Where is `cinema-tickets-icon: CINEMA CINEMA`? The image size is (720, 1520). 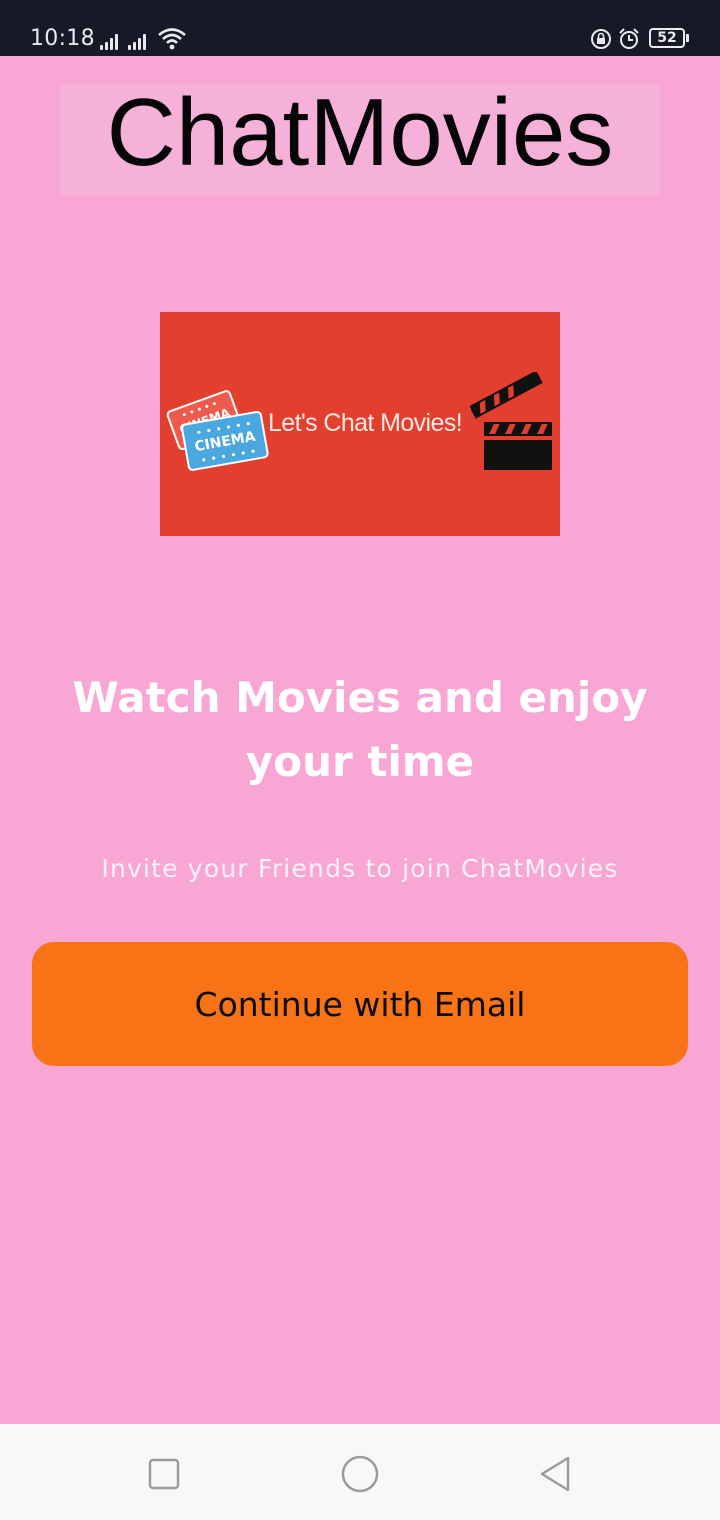 cinema-tickets-icon: CINEMA CINEMA is located at coordinates (217, 430).